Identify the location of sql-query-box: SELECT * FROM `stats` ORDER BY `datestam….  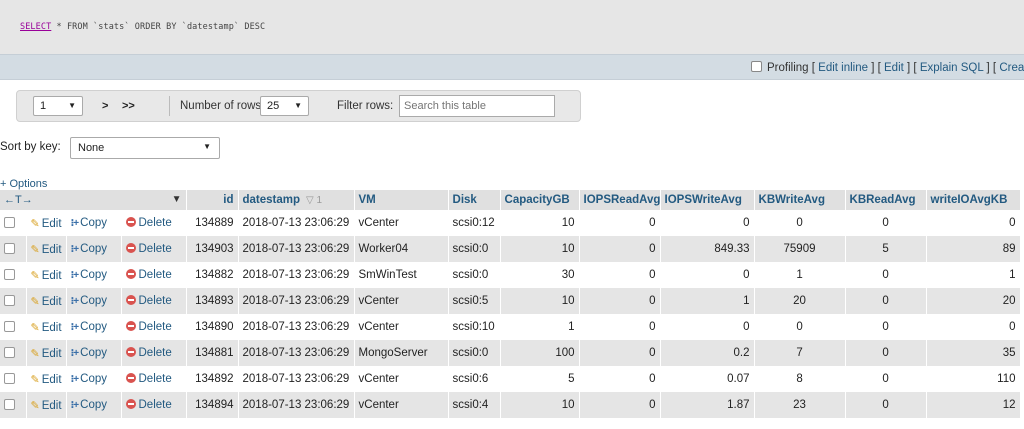
(512, 27).